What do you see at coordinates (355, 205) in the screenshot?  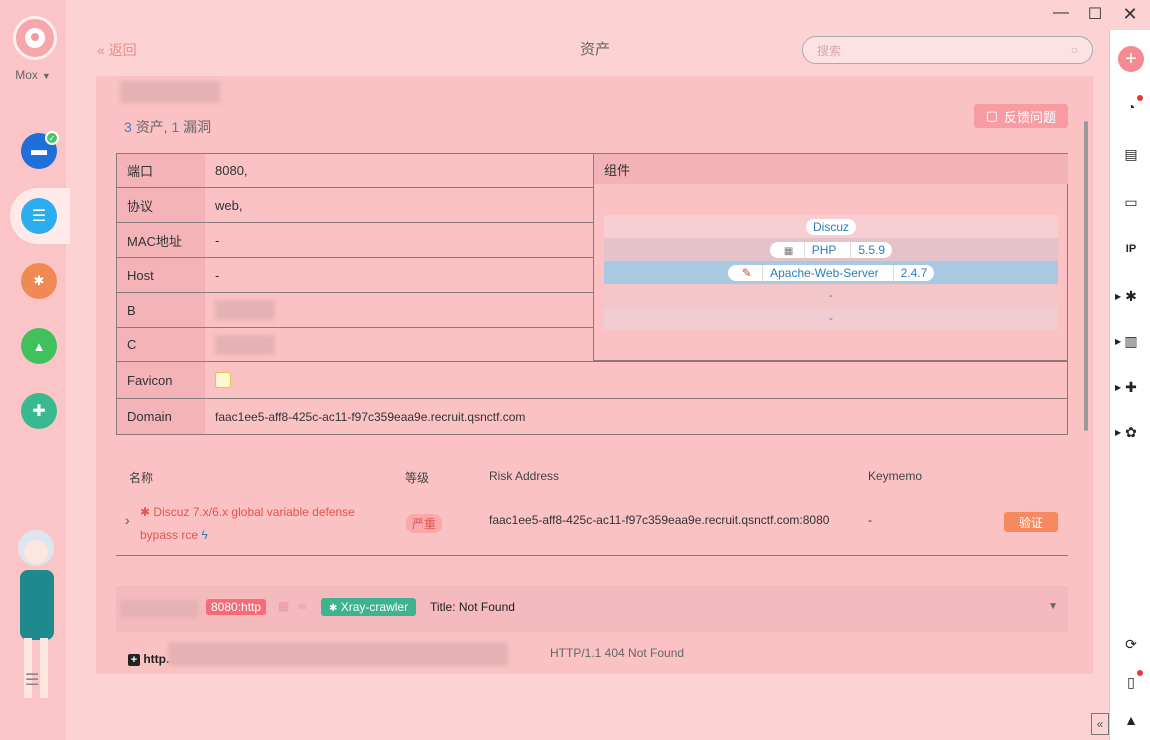 I see `info-row-protocol: 协议 web,` at bounding box center [355, 205].